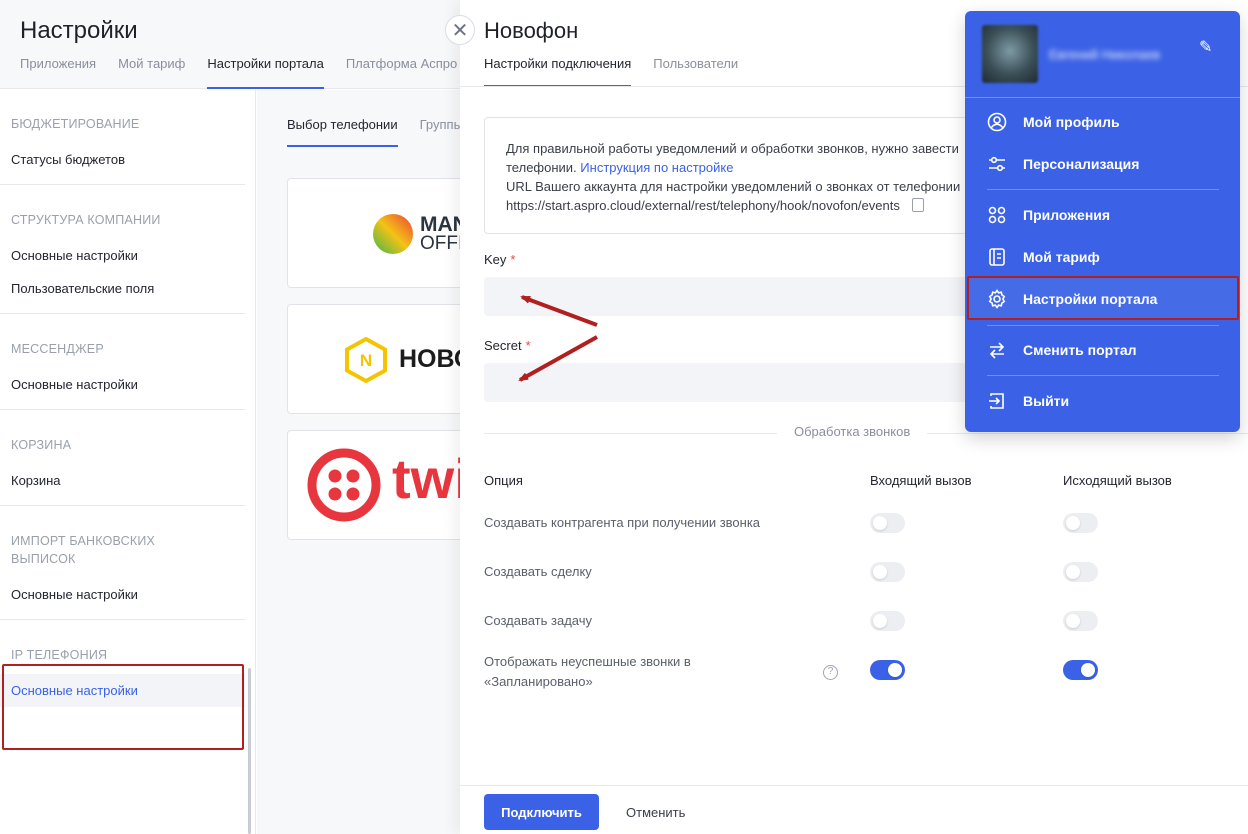  Describe the element at coordinates (441, 132) in the screenshot. I see `tab-groups: Группы` at that location.